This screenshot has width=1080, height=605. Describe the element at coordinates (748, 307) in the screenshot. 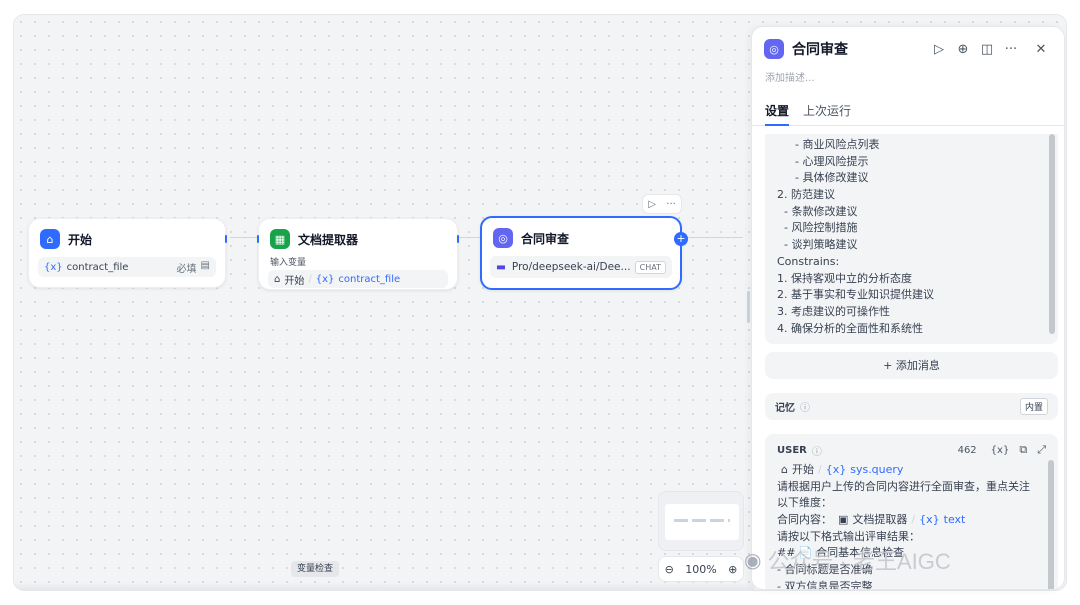

I see `panel-resize-handle` at that location.